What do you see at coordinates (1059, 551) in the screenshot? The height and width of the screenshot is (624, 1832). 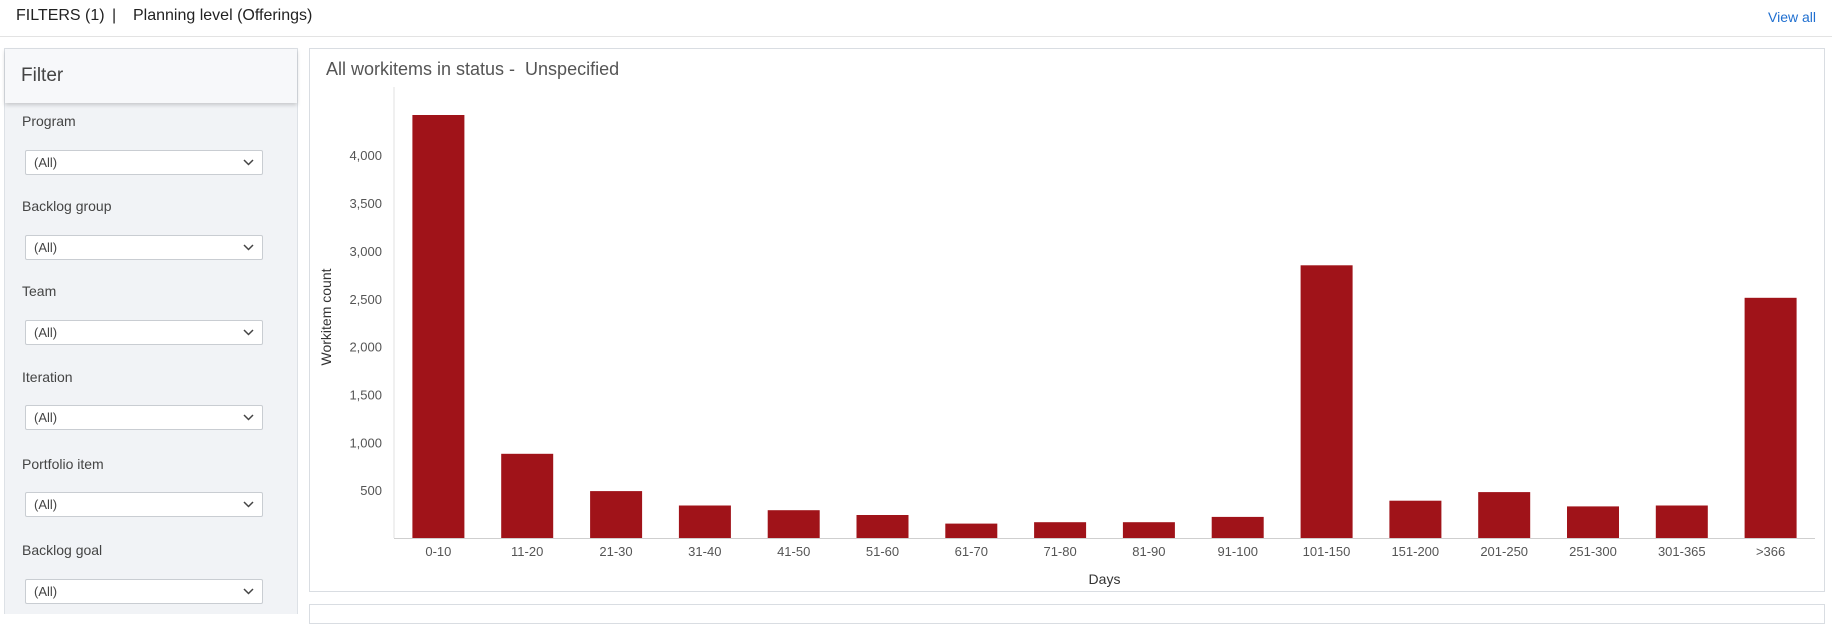 I see `x-tick-label: 71-80` at bounding box center [1059, 551].